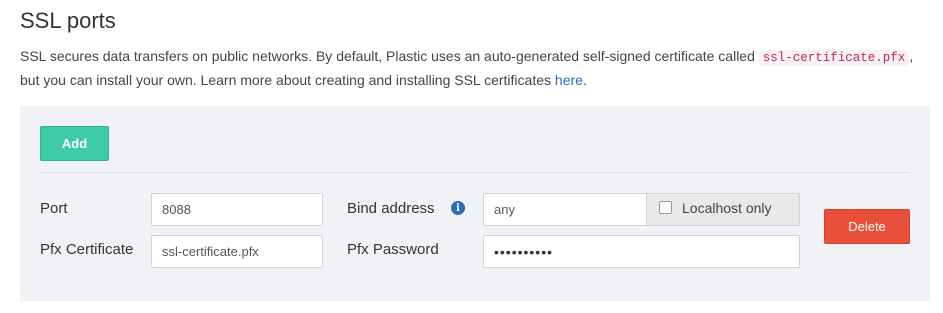 Image resolution: width=943 pixels, height=313 pixels. Describe the element at coordinates (565, 209) in the screenshot. I see `bind-address-input: any` at that location.